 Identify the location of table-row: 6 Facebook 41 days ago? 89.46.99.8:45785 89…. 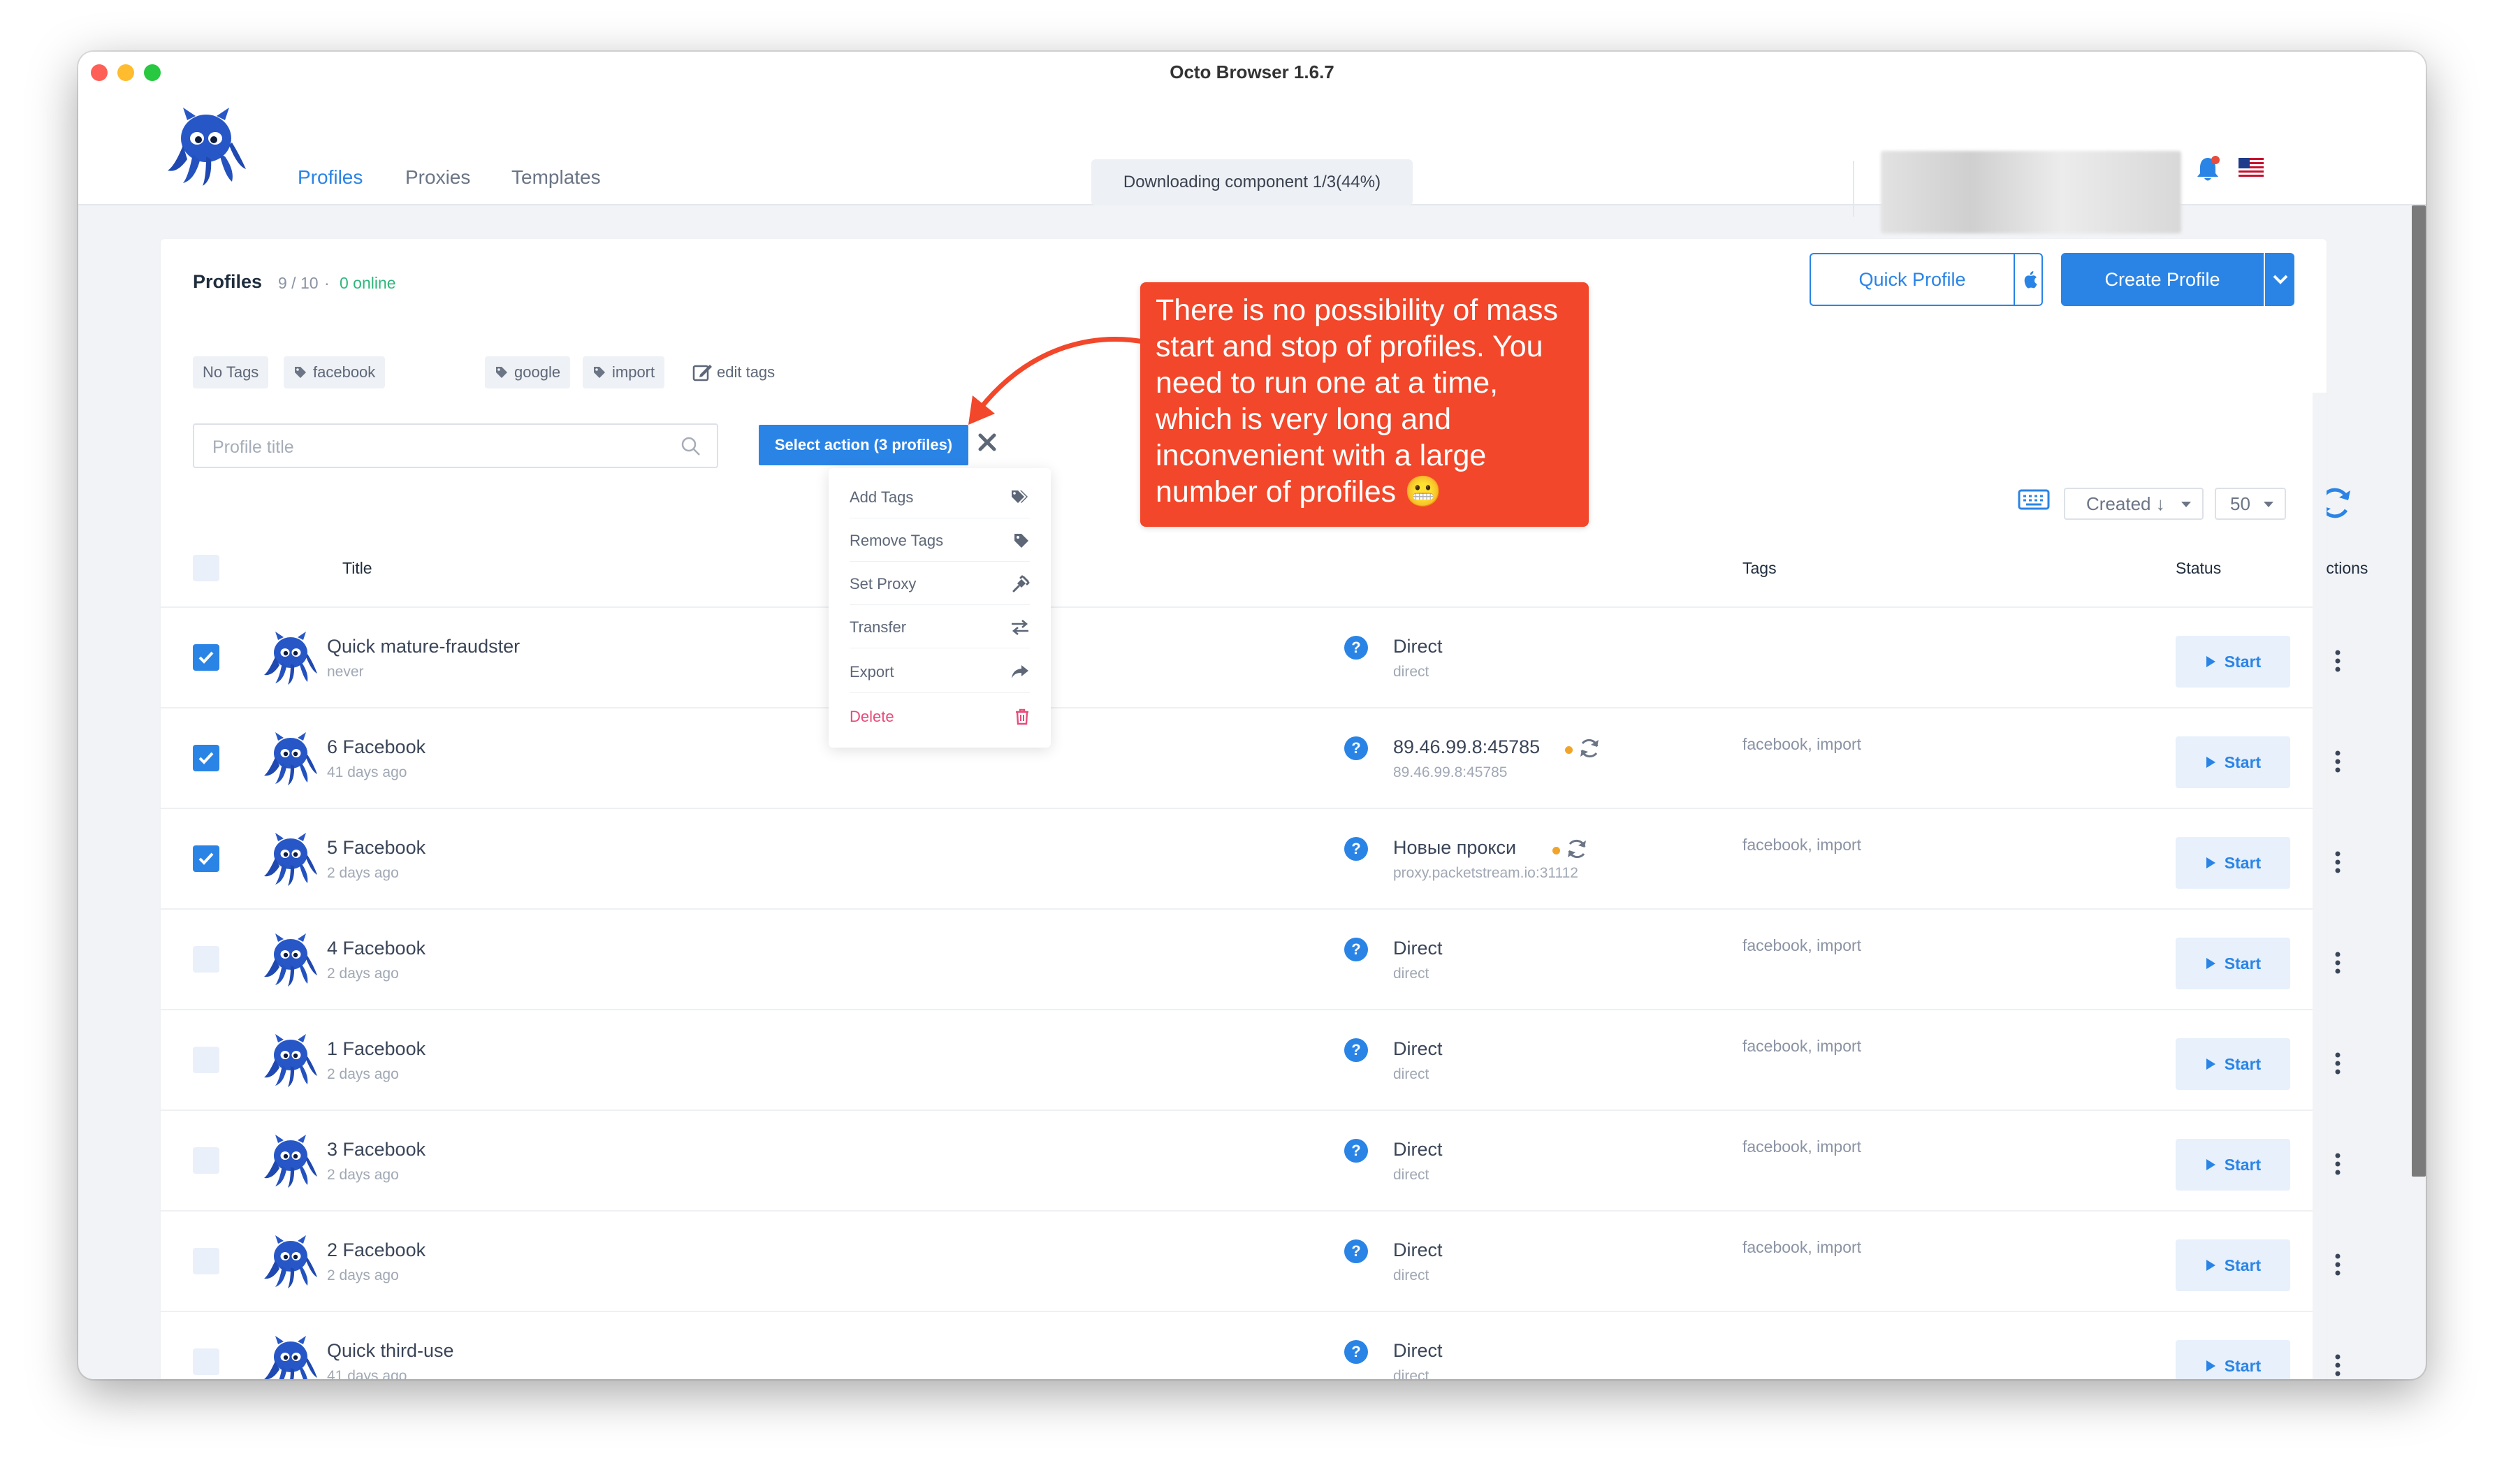
(1251, 758).